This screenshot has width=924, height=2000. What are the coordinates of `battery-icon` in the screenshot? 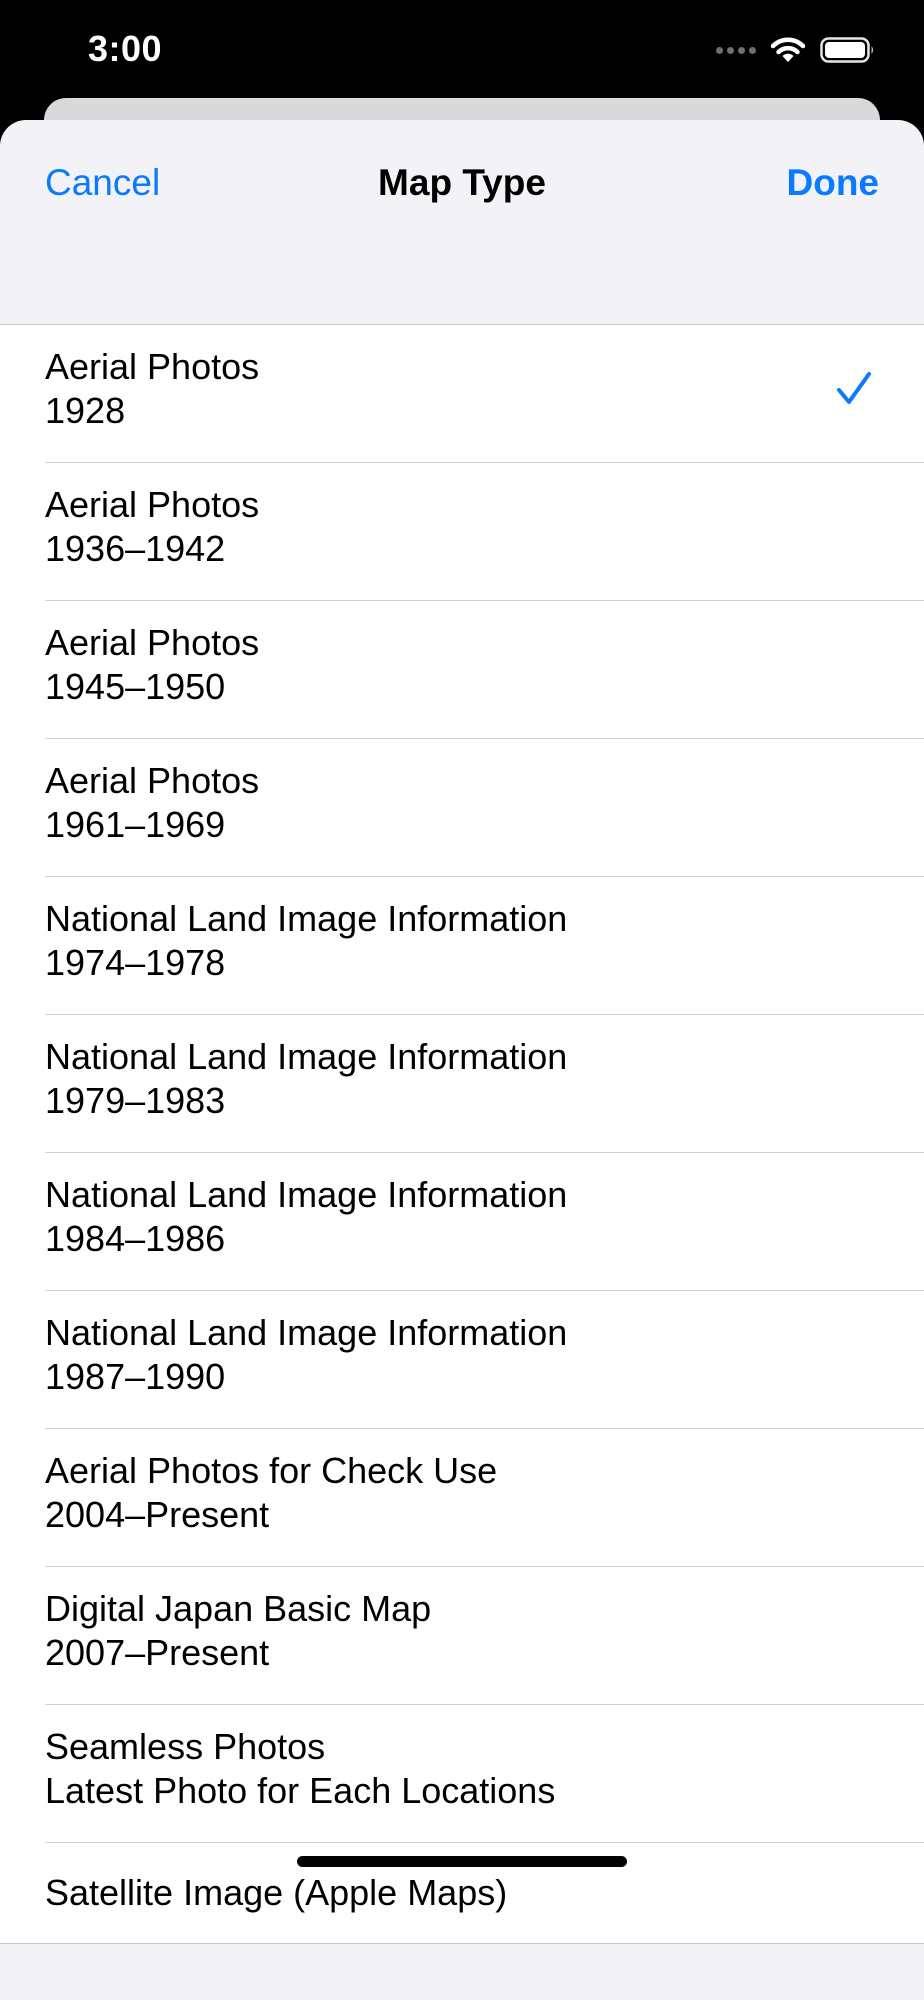 It's located at (847, 50).